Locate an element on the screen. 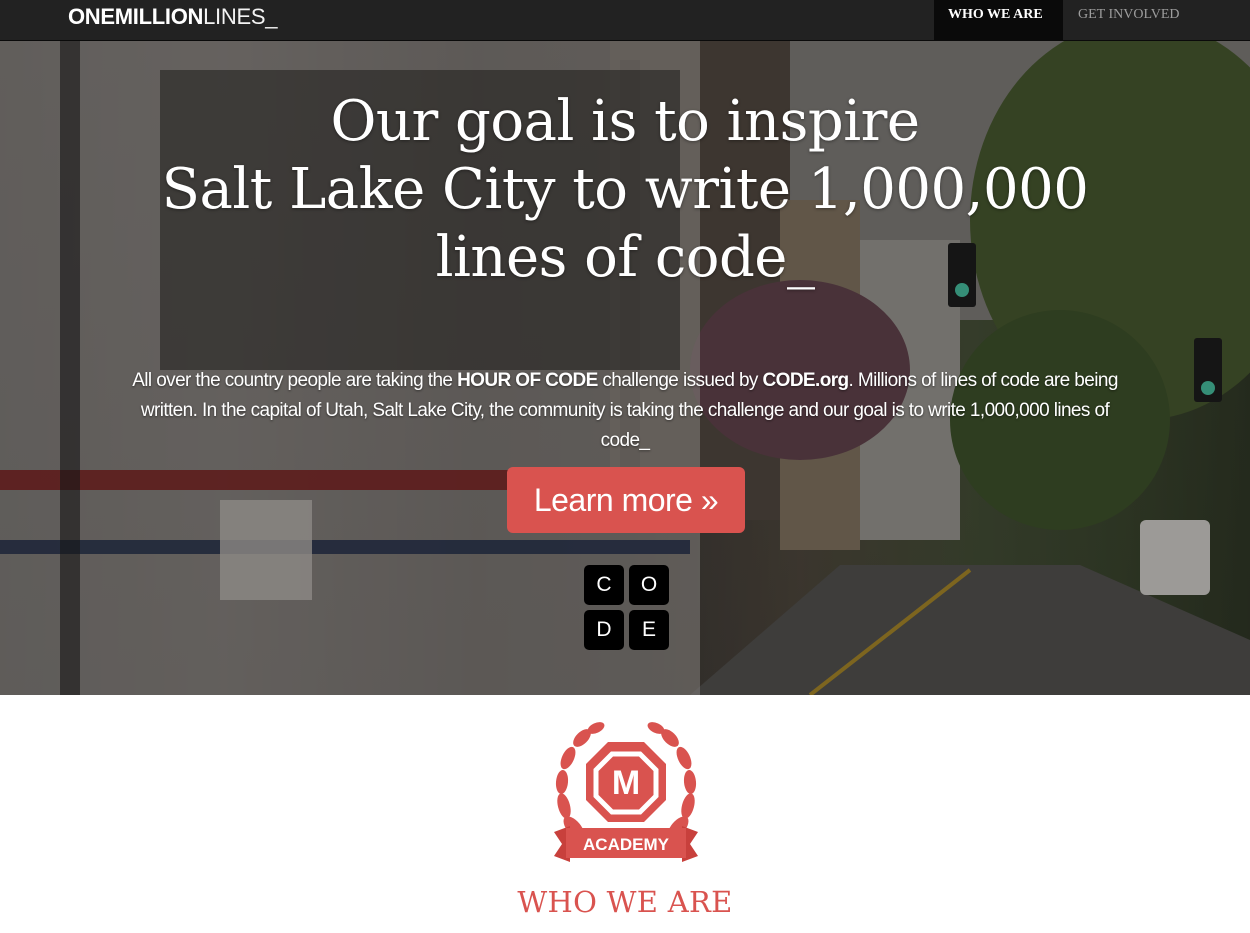 The image size is (1250, 933). code-org-logo-icon: C O D E is located at coordinates (627, 608).